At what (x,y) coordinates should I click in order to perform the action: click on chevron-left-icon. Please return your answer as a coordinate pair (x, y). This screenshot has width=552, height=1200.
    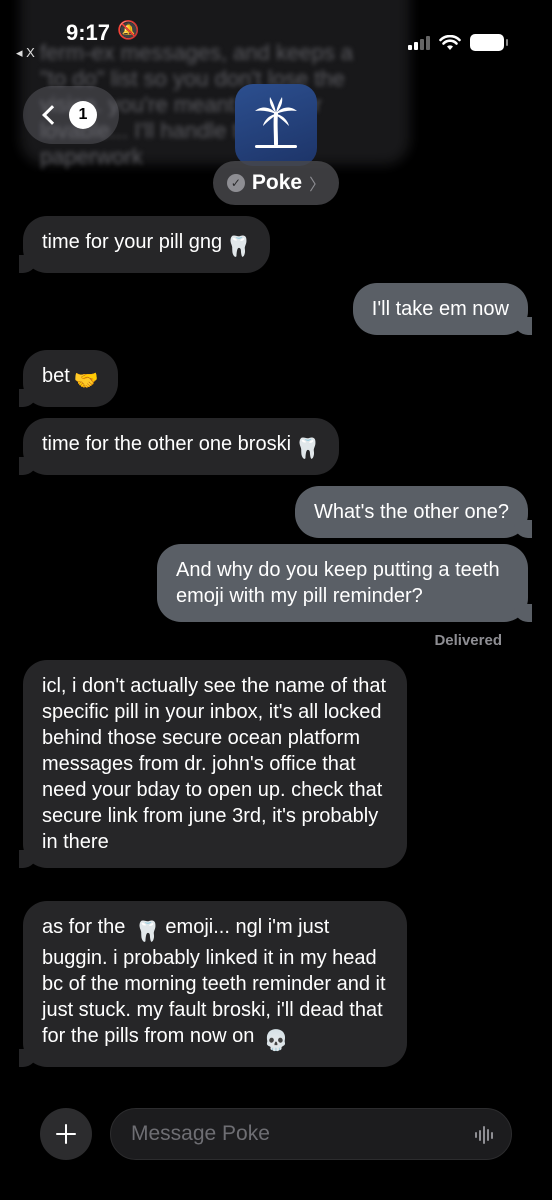
    Looking at the image, I should click on (52, 115).